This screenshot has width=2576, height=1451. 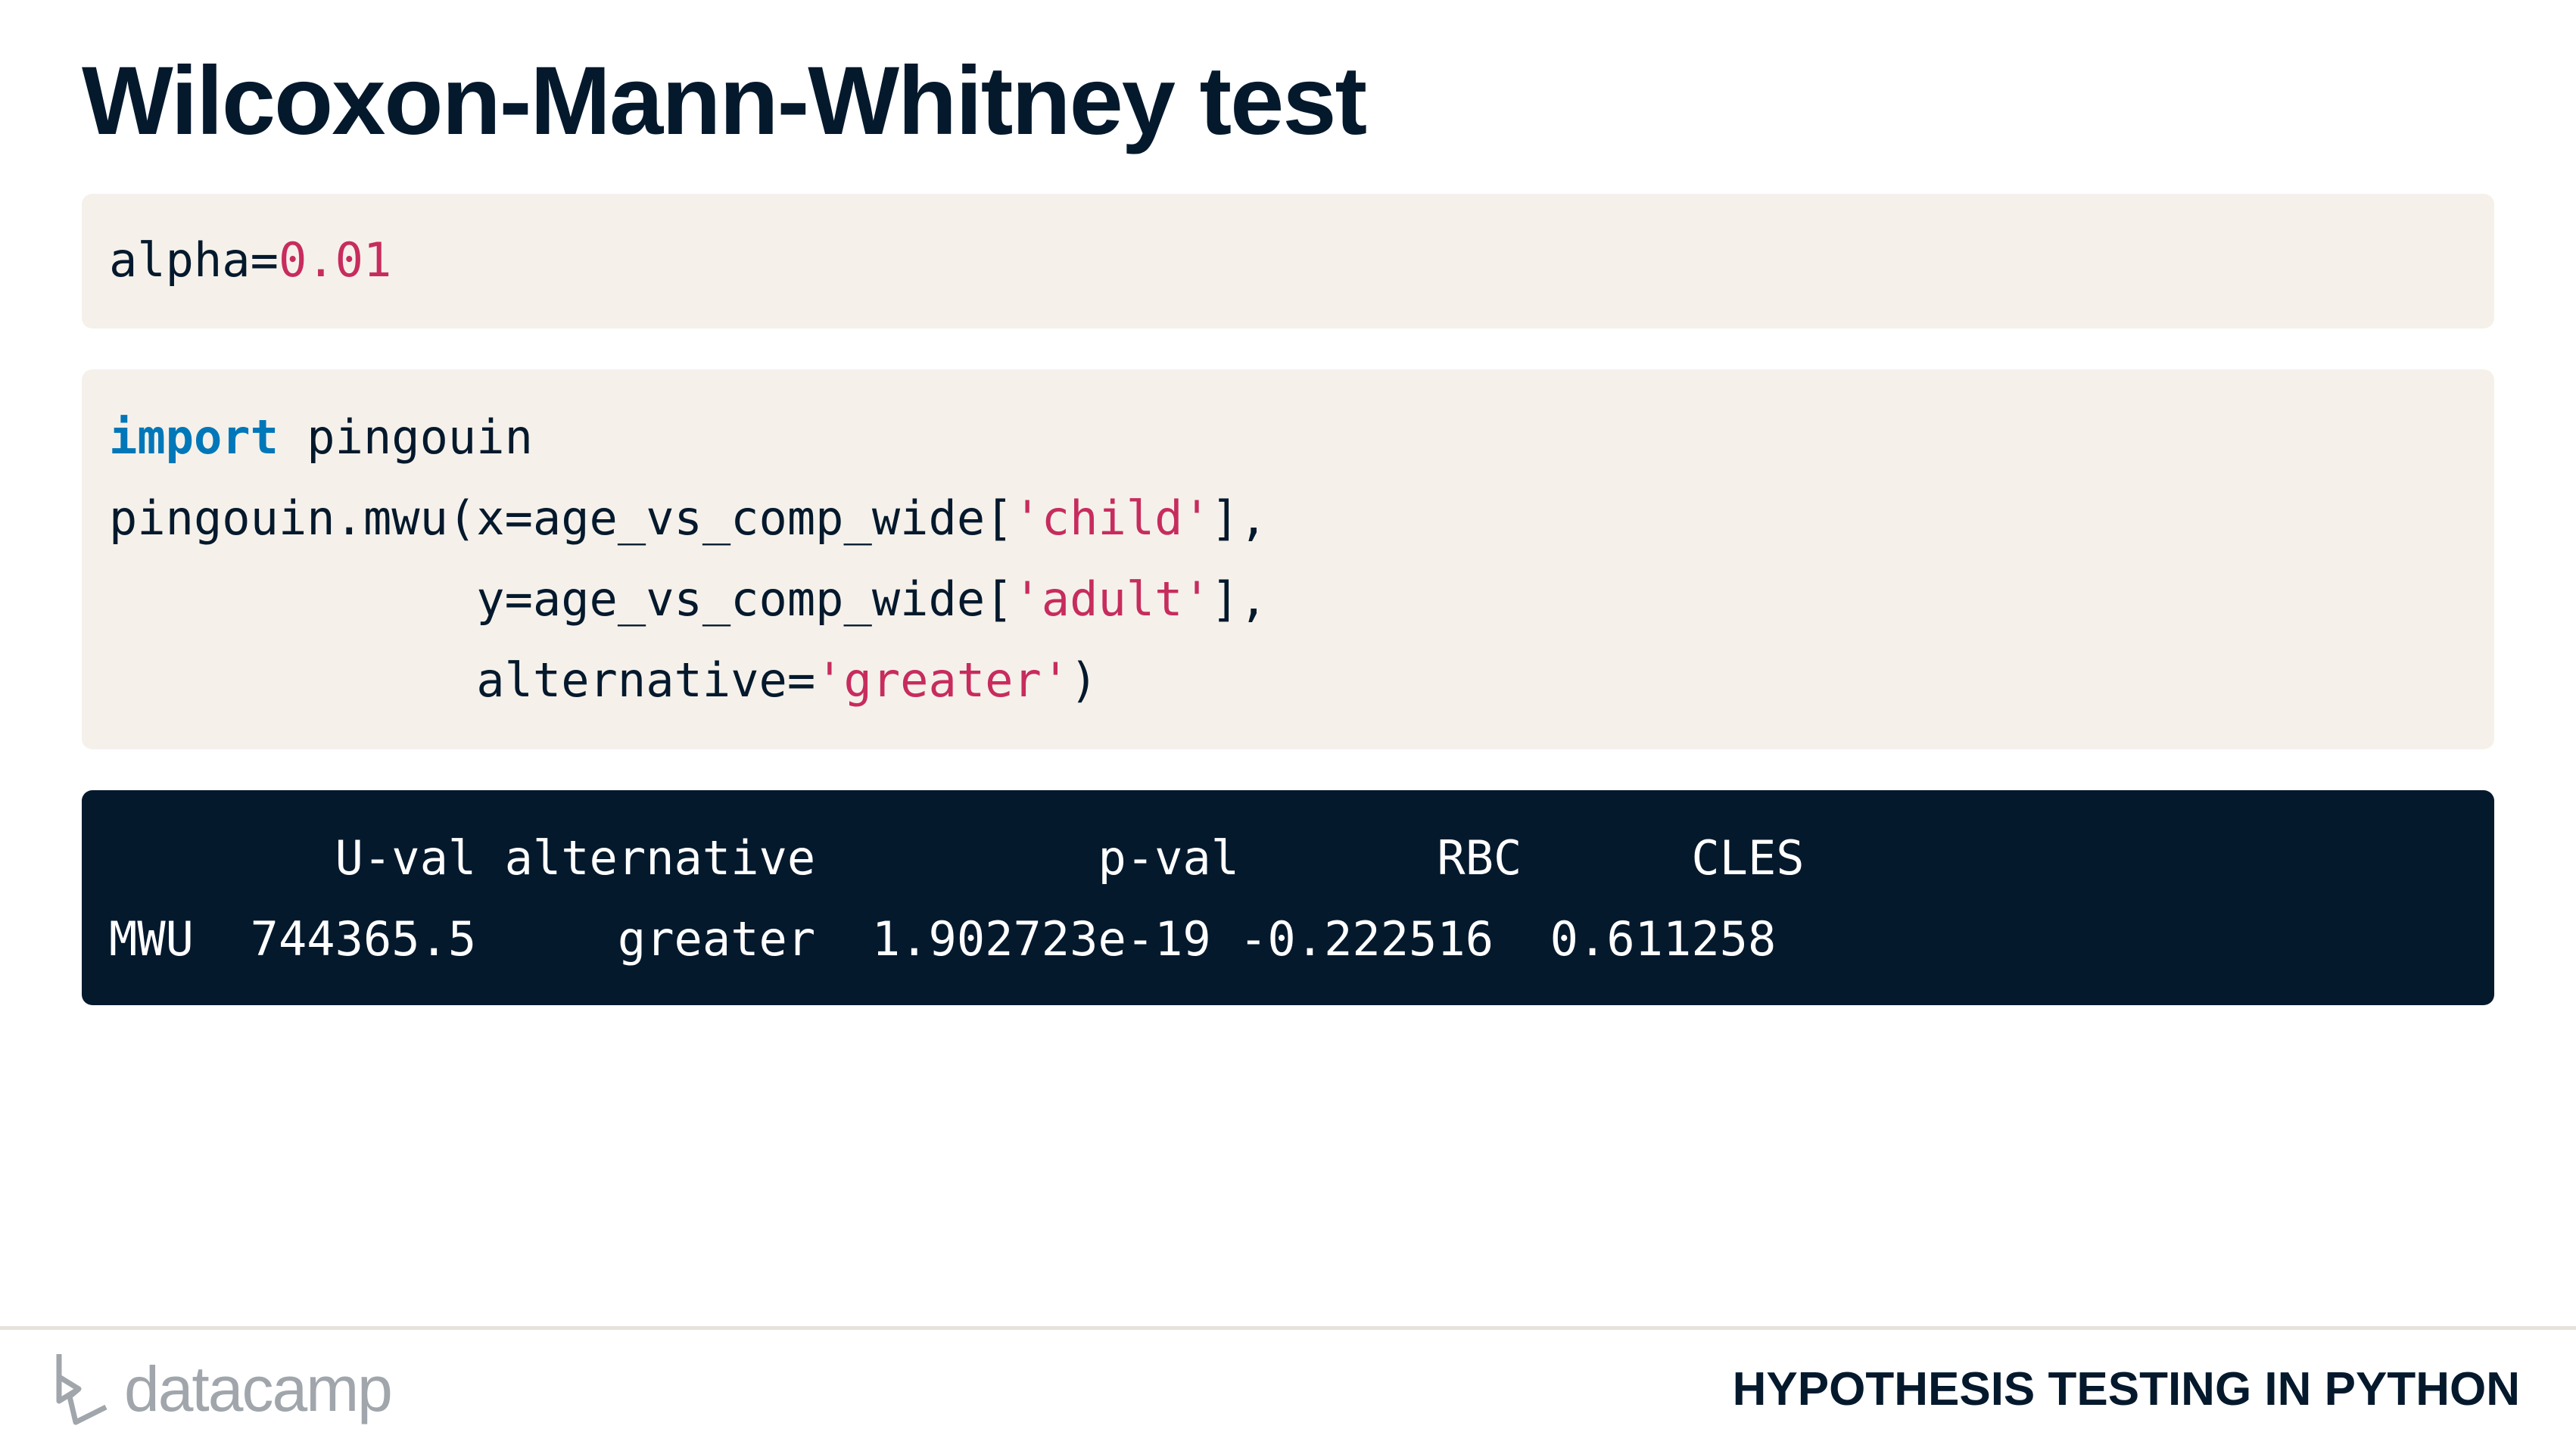 What do you see at coordinates (1112, 599) in the screenshot?
I see `string-literal: 'adult'` at bounding box center [1112, 599].